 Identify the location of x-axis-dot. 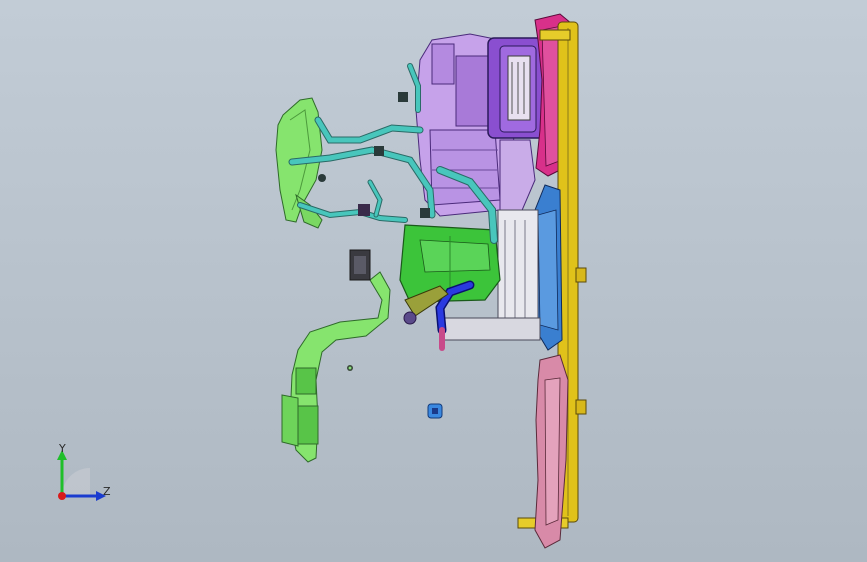
(62, 496).